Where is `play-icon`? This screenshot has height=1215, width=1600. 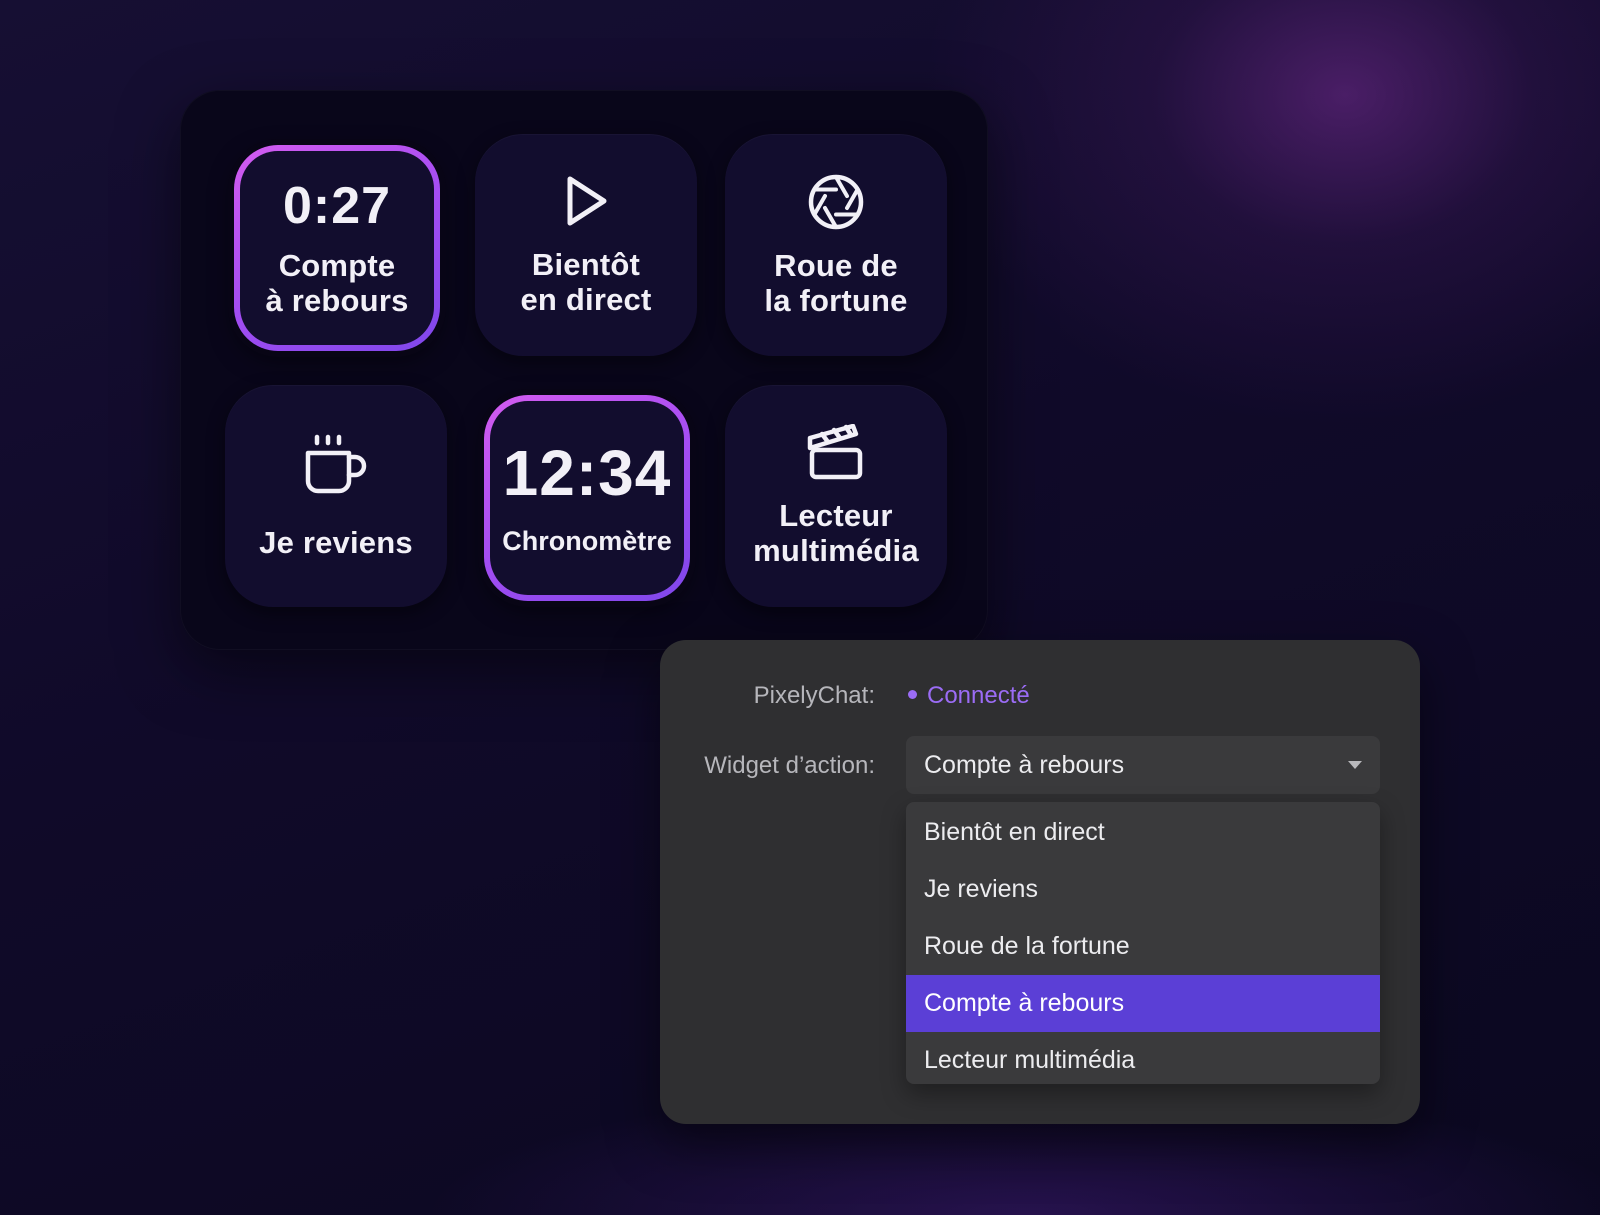
play-icon is located at coordinates (587, 201).